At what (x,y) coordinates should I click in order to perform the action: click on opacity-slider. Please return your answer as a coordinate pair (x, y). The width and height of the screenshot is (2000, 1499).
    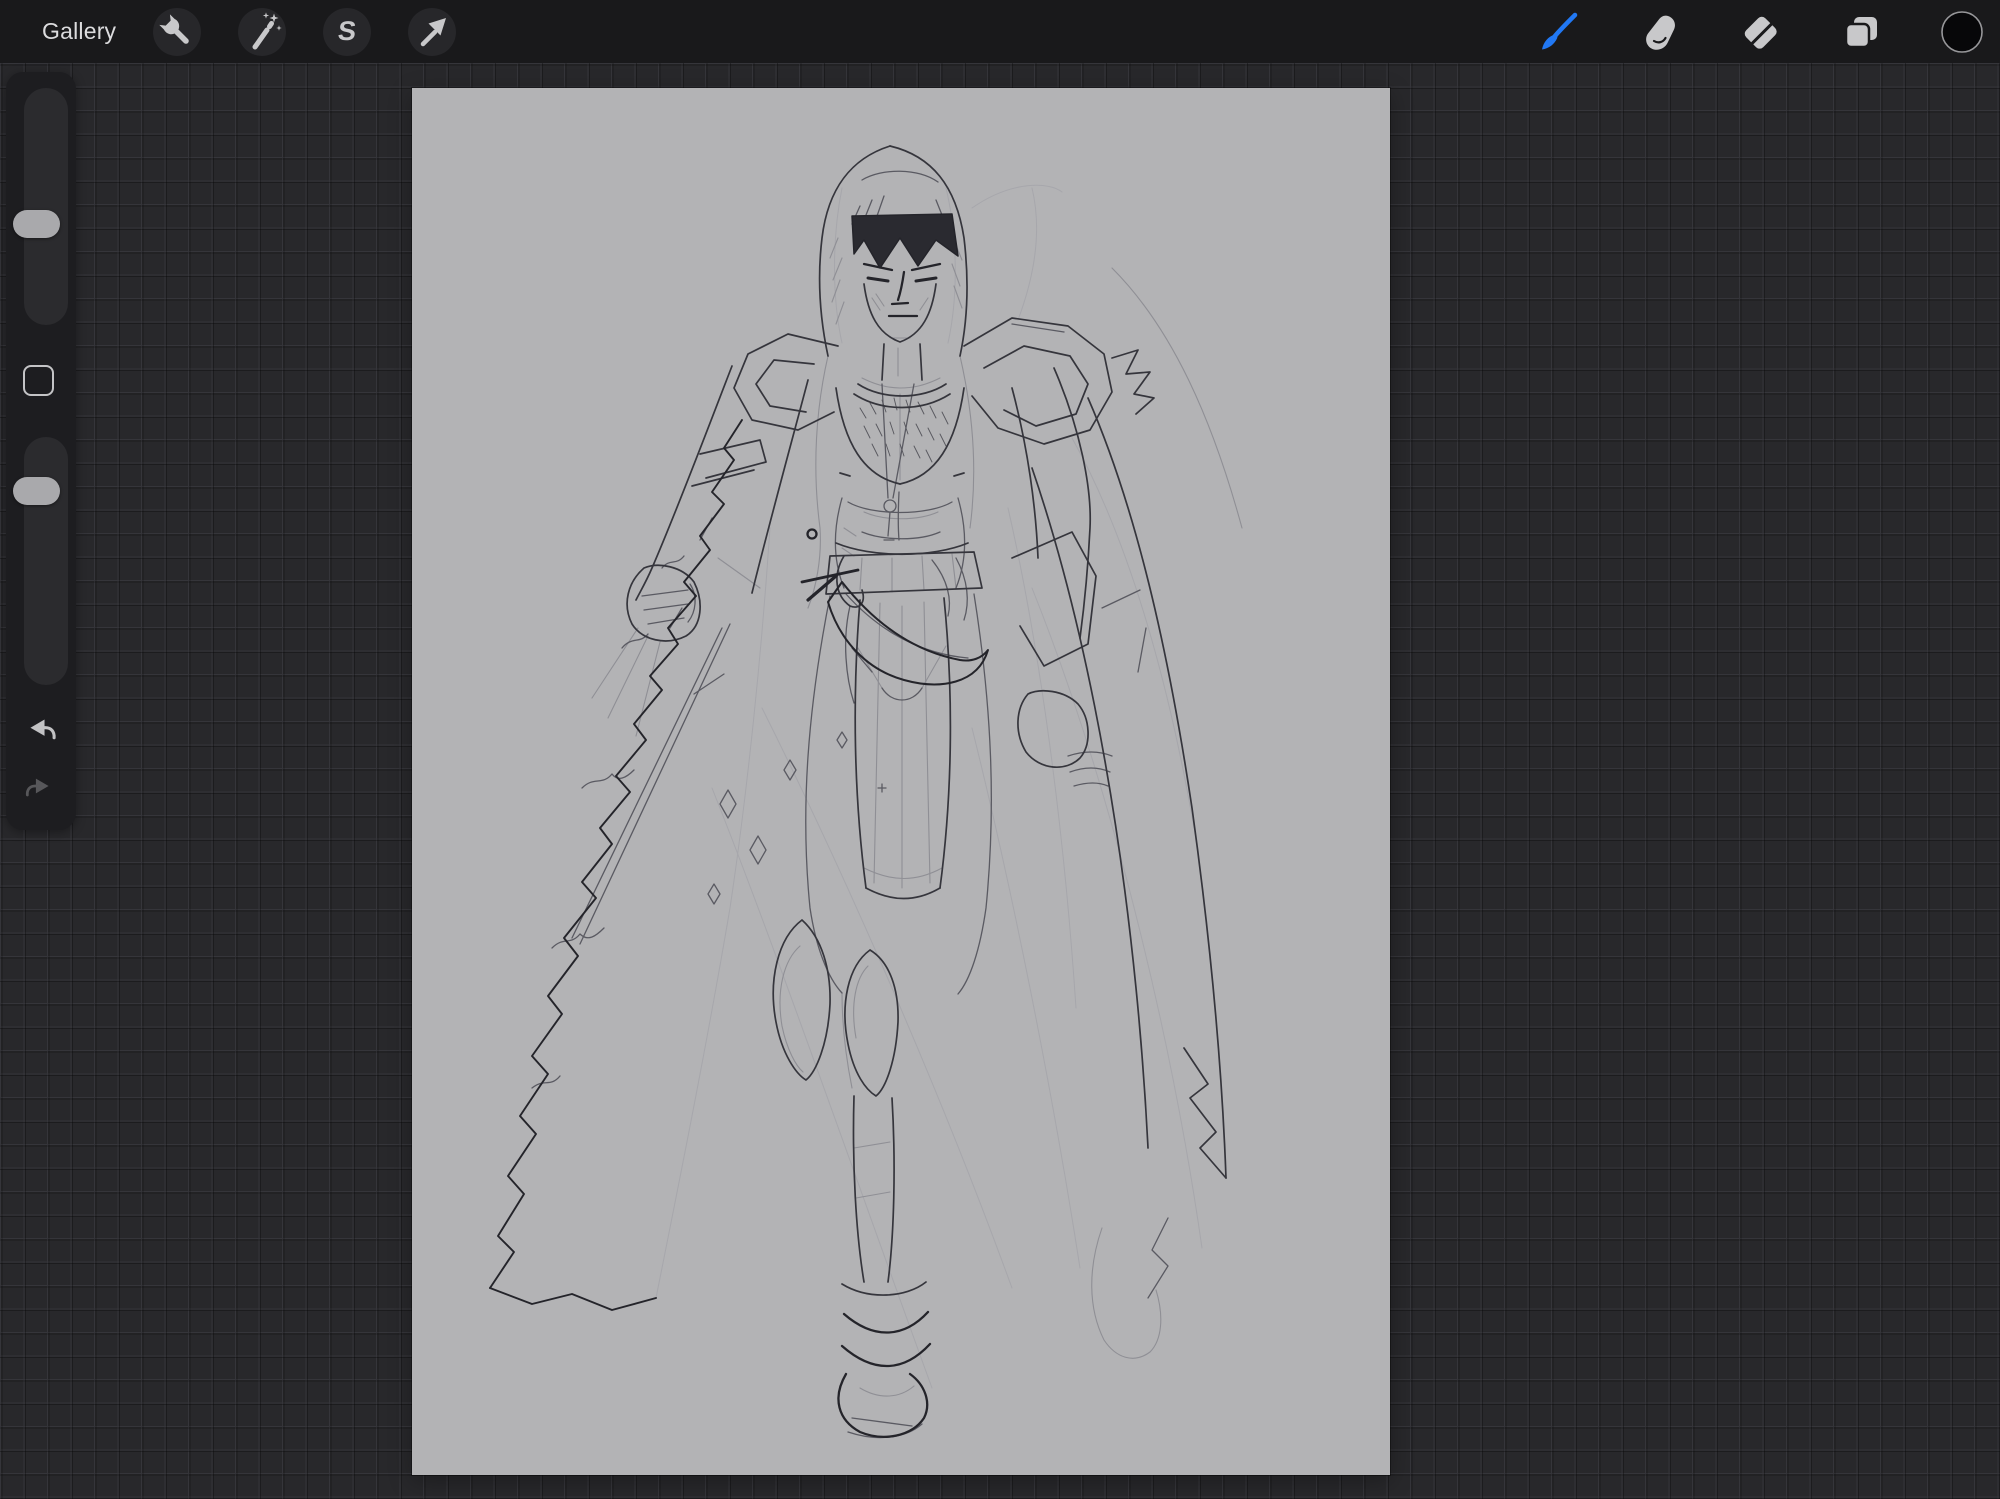
    Looking at the image, I should click on (46, 561).